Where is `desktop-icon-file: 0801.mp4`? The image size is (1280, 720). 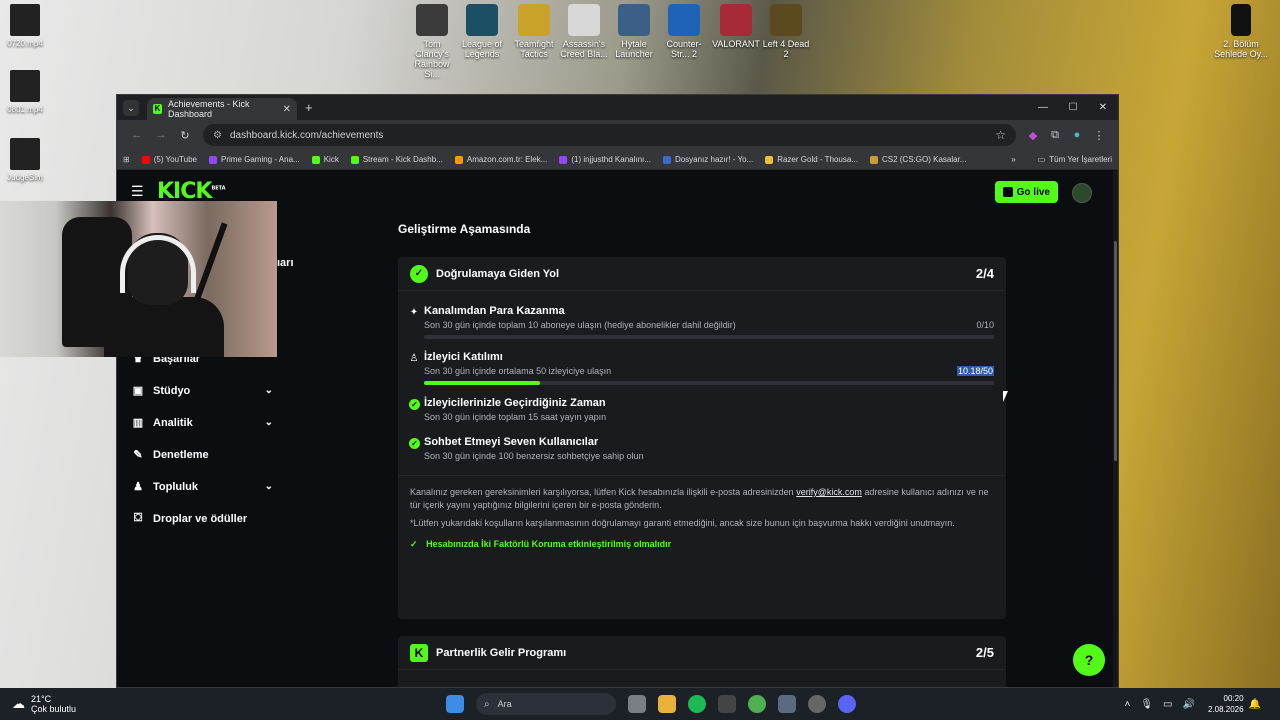 desktop-icon-file: 0801.mp4 is located at coordinates (25, 92).